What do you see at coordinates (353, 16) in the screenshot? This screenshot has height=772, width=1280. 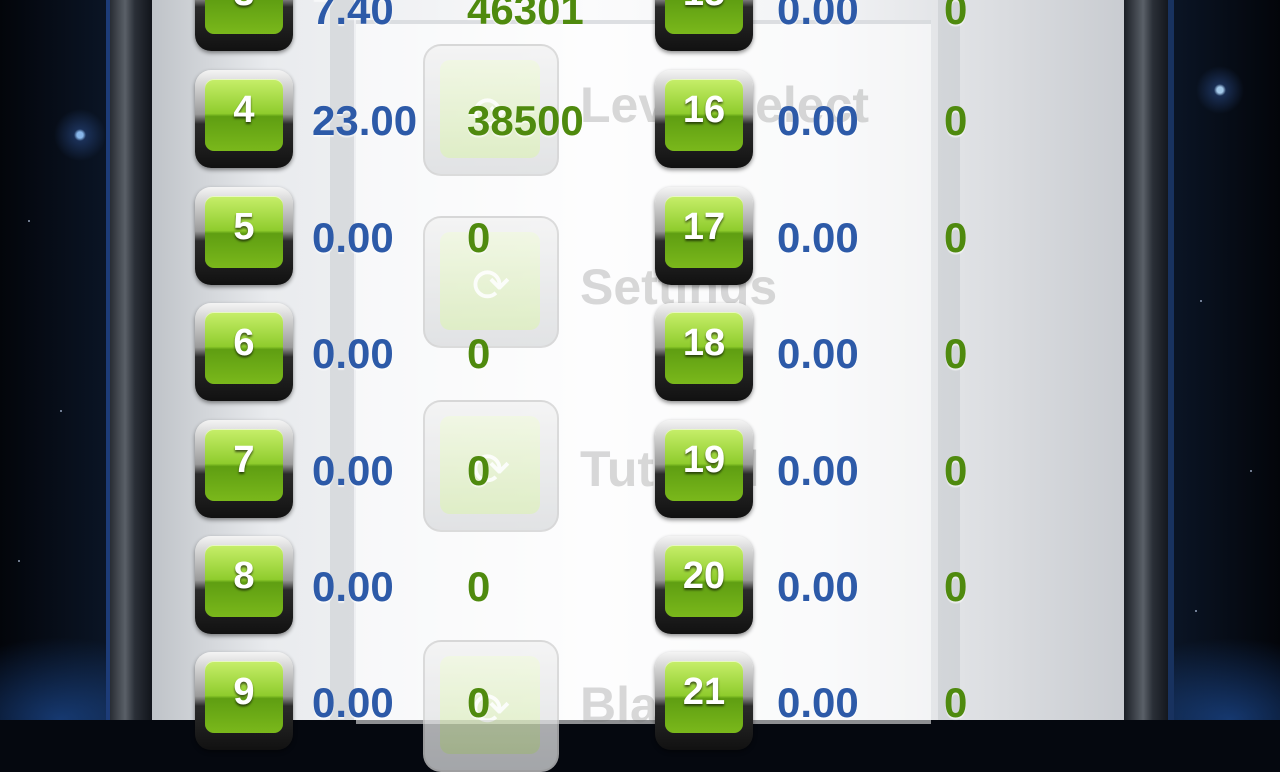 I see `level-time: 7.40` at bounding box center [353, 16].